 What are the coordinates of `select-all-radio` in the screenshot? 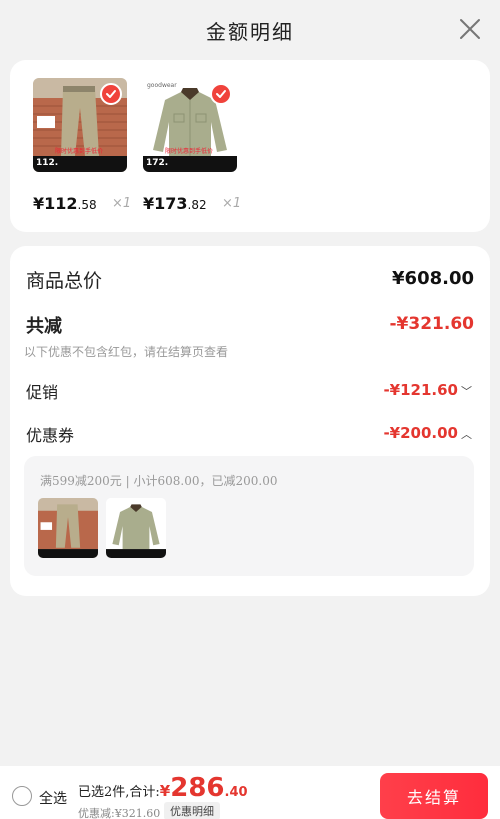 It's located at (22, 796).